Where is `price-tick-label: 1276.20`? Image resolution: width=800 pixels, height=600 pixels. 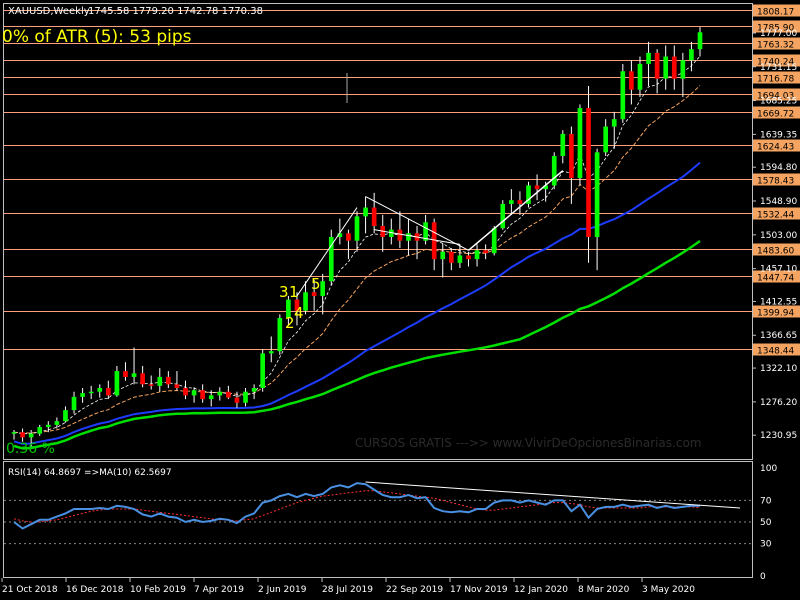 price-tick-label: 1276.20 is located at coordinates (778, 403).